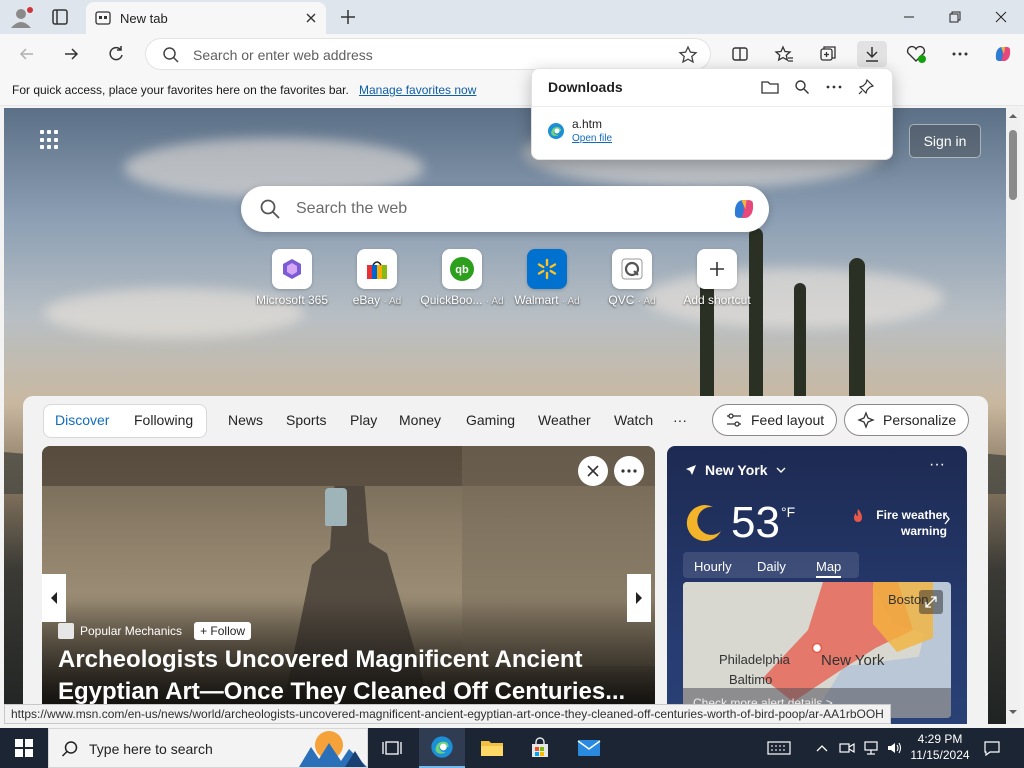 This screenshot has width=1024, height=768. Describe the element at coordinates (536, 300) in the screenshot. I see `shortcut-label: Walmart` at that location.